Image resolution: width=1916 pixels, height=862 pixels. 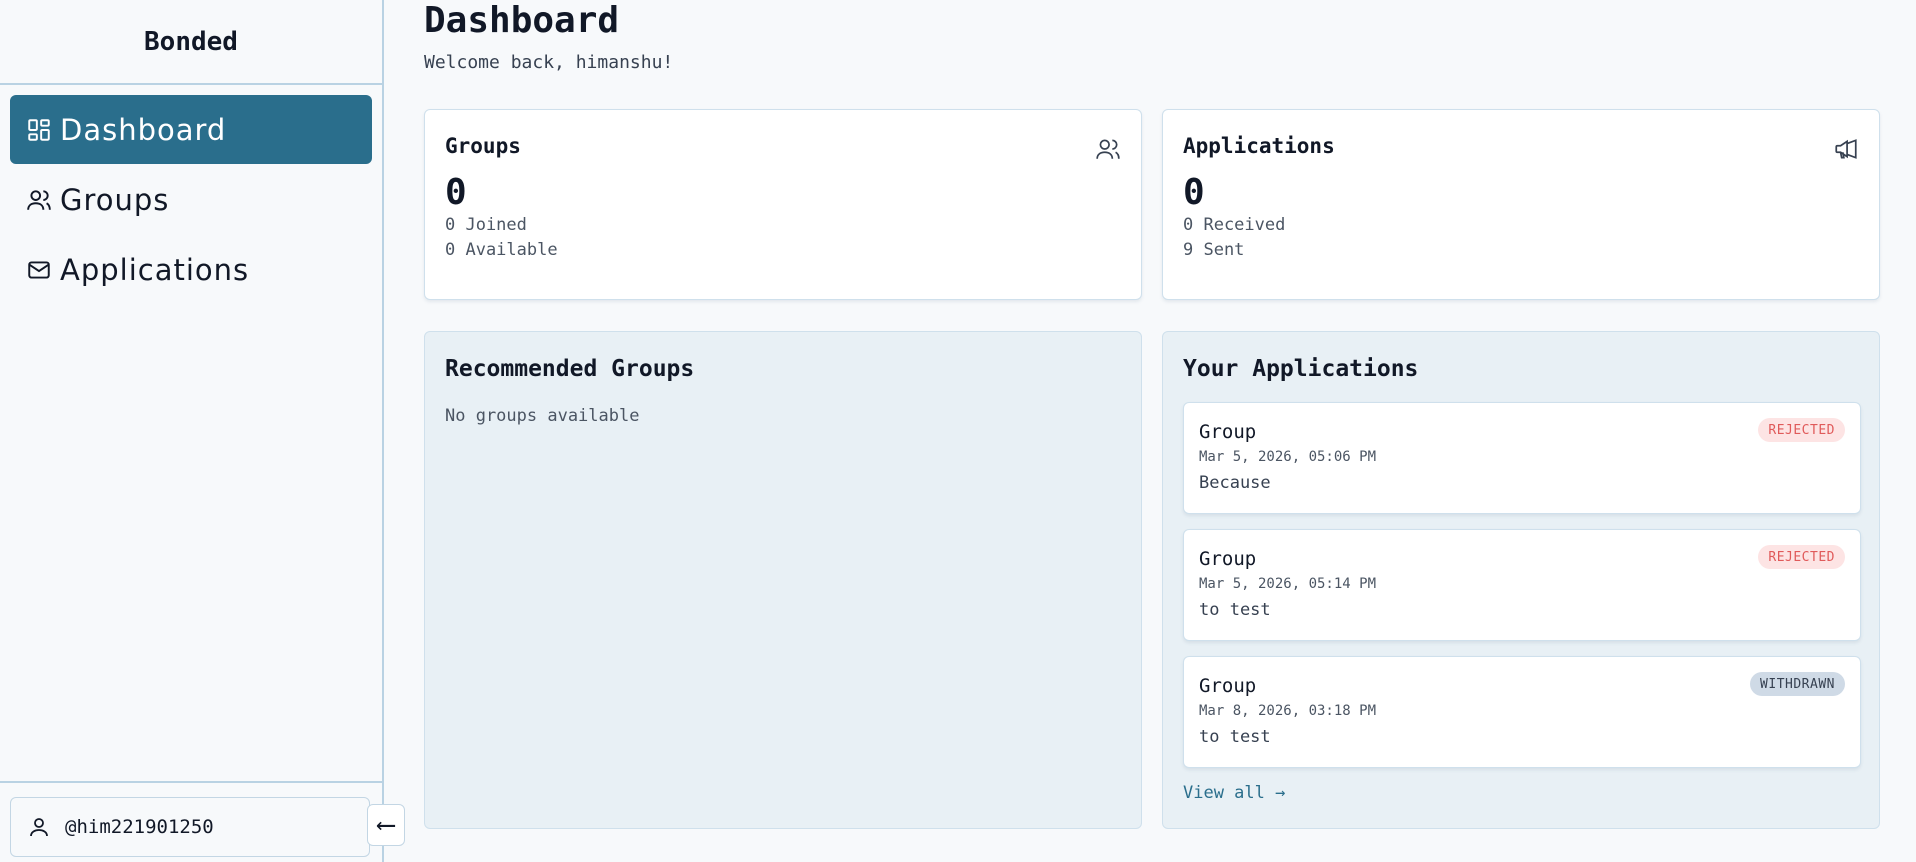 I want to click on user-profile-button: @him221901250, so click(x=190, y=827).